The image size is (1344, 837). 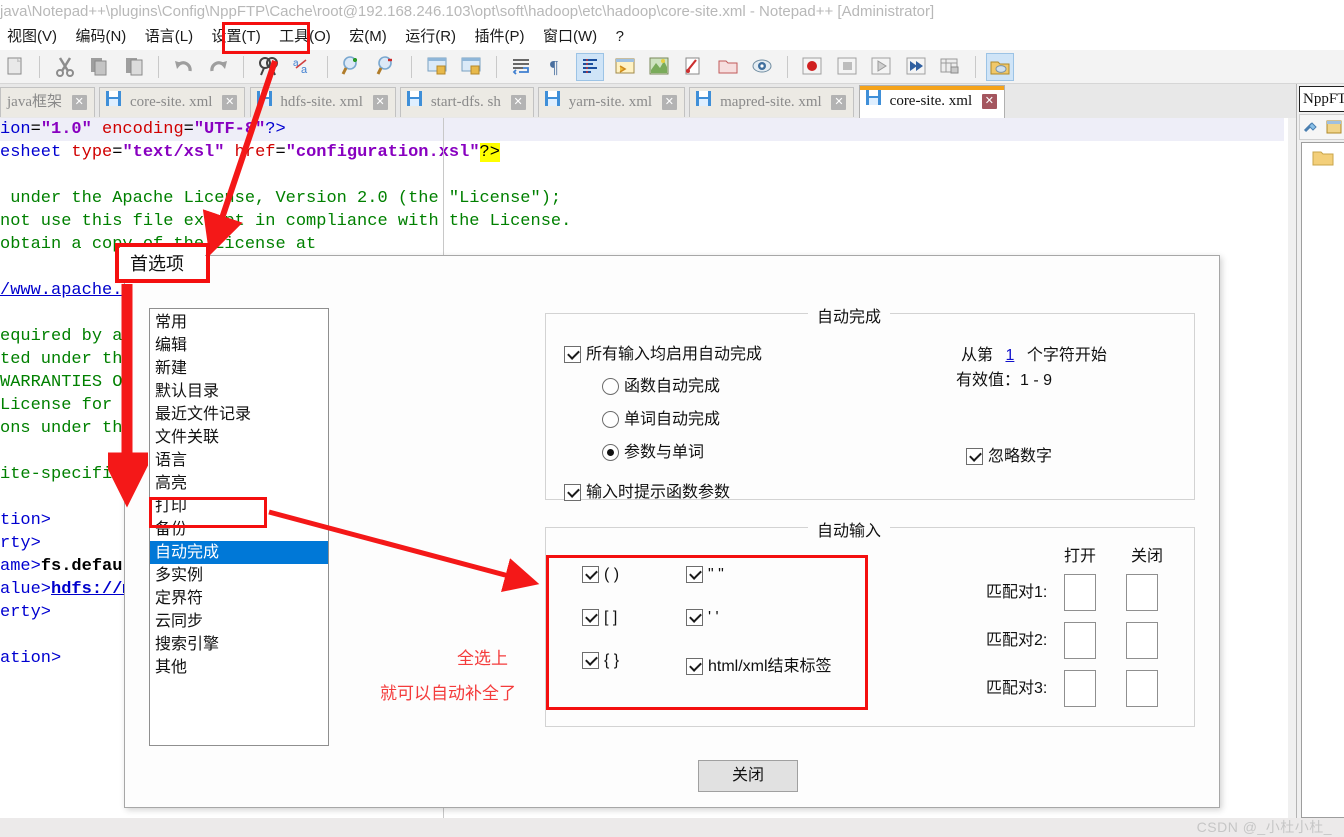 I want to click on cut-icon, so click(x=65, y=67).